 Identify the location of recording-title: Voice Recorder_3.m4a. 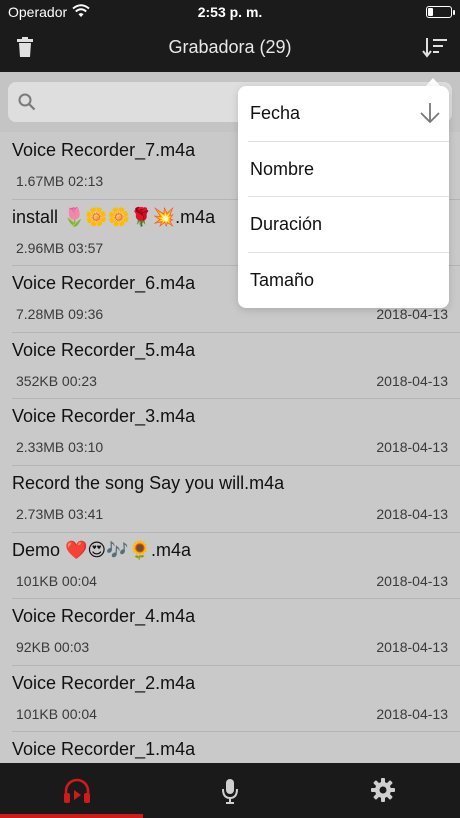
(104, 416).